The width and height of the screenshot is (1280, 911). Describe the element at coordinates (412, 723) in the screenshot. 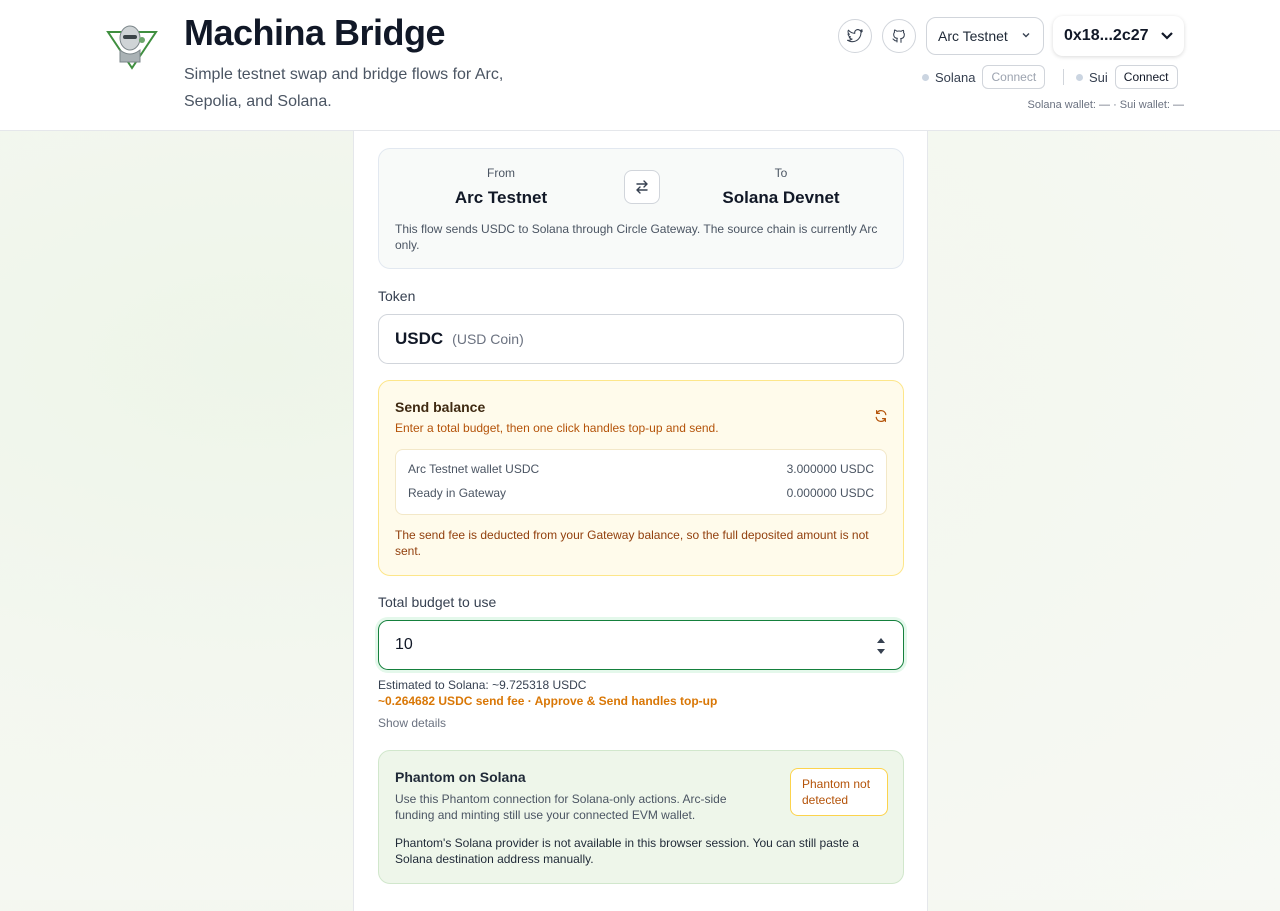

I see `show-details-link: Show details` at that location.